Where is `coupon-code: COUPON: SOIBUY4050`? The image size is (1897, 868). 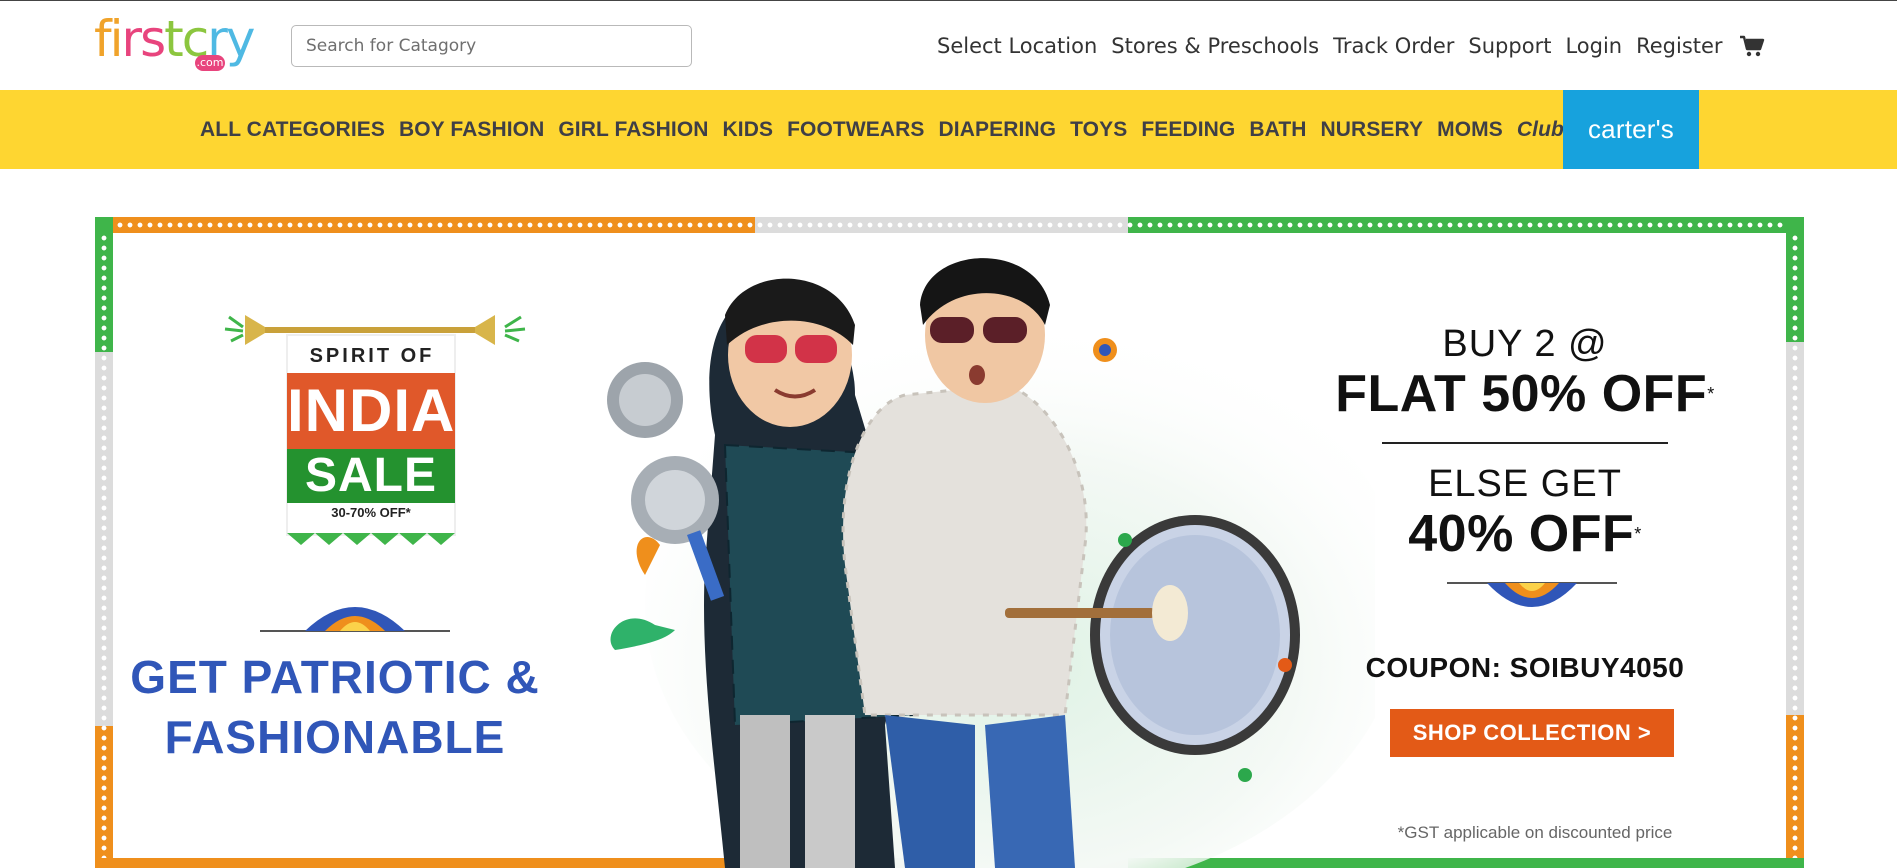 coupon-code: COUPON: SOIBUY4050 is located at coordinates (1525, 667).